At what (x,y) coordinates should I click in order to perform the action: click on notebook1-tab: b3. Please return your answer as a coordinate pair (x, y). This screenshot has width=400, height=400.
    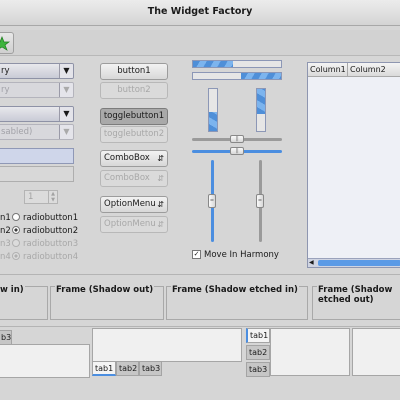
    Looking at the image, I should click on (6, 337).